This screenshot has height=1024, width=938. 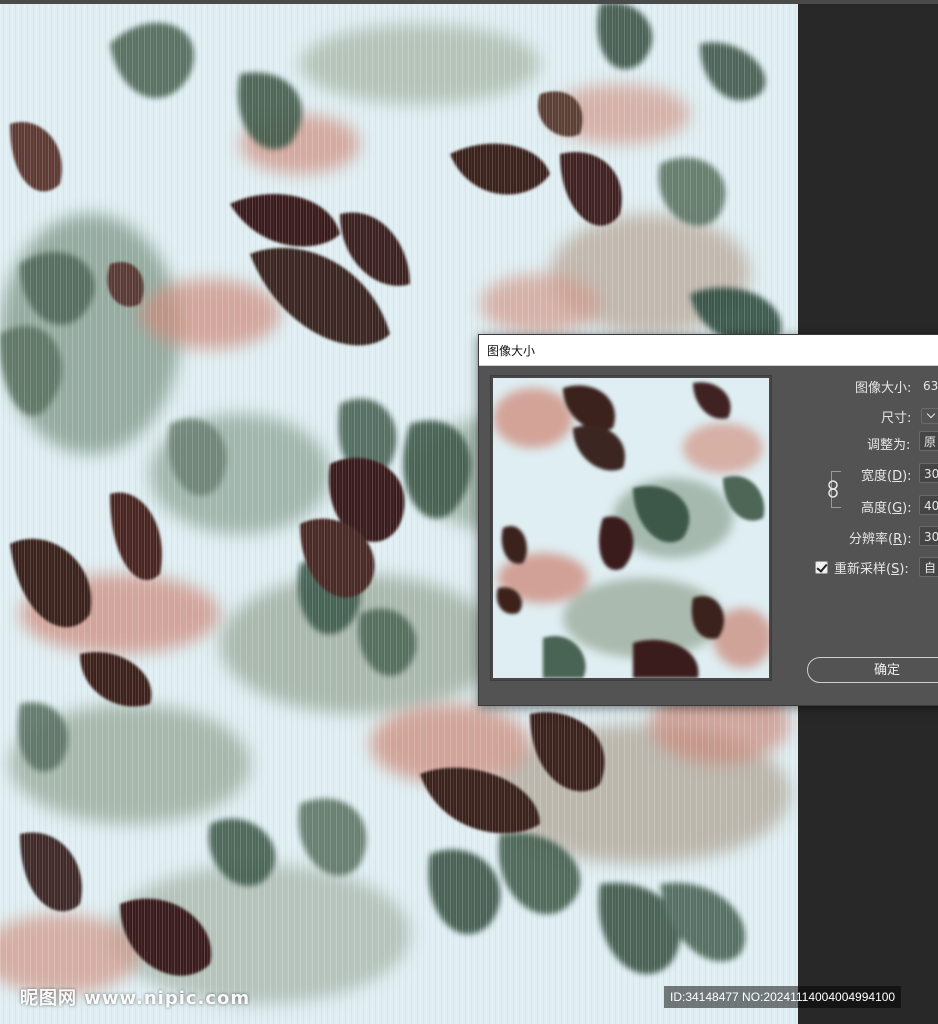 I want to click on link-bracket-bottom, so click(x=836, y=507).